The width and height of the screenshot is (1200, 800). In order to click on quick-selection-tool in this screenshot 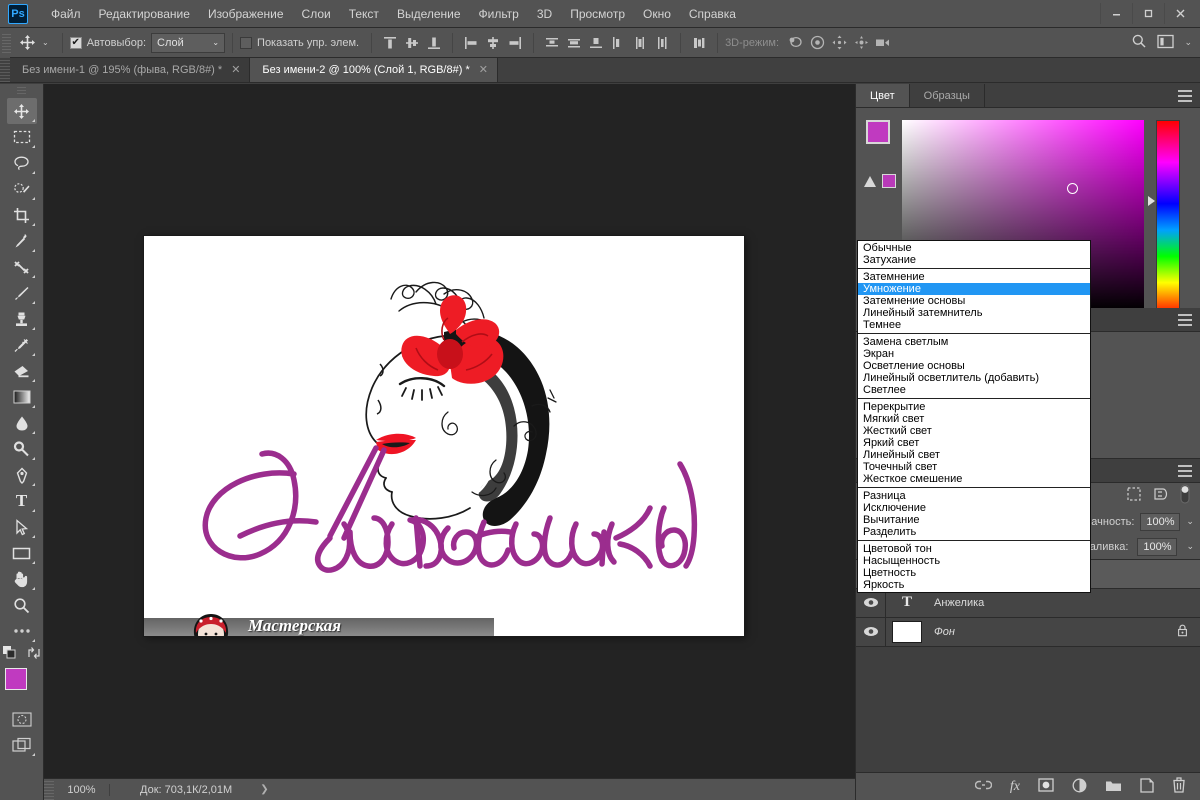, I will do `click(22, 189)`.